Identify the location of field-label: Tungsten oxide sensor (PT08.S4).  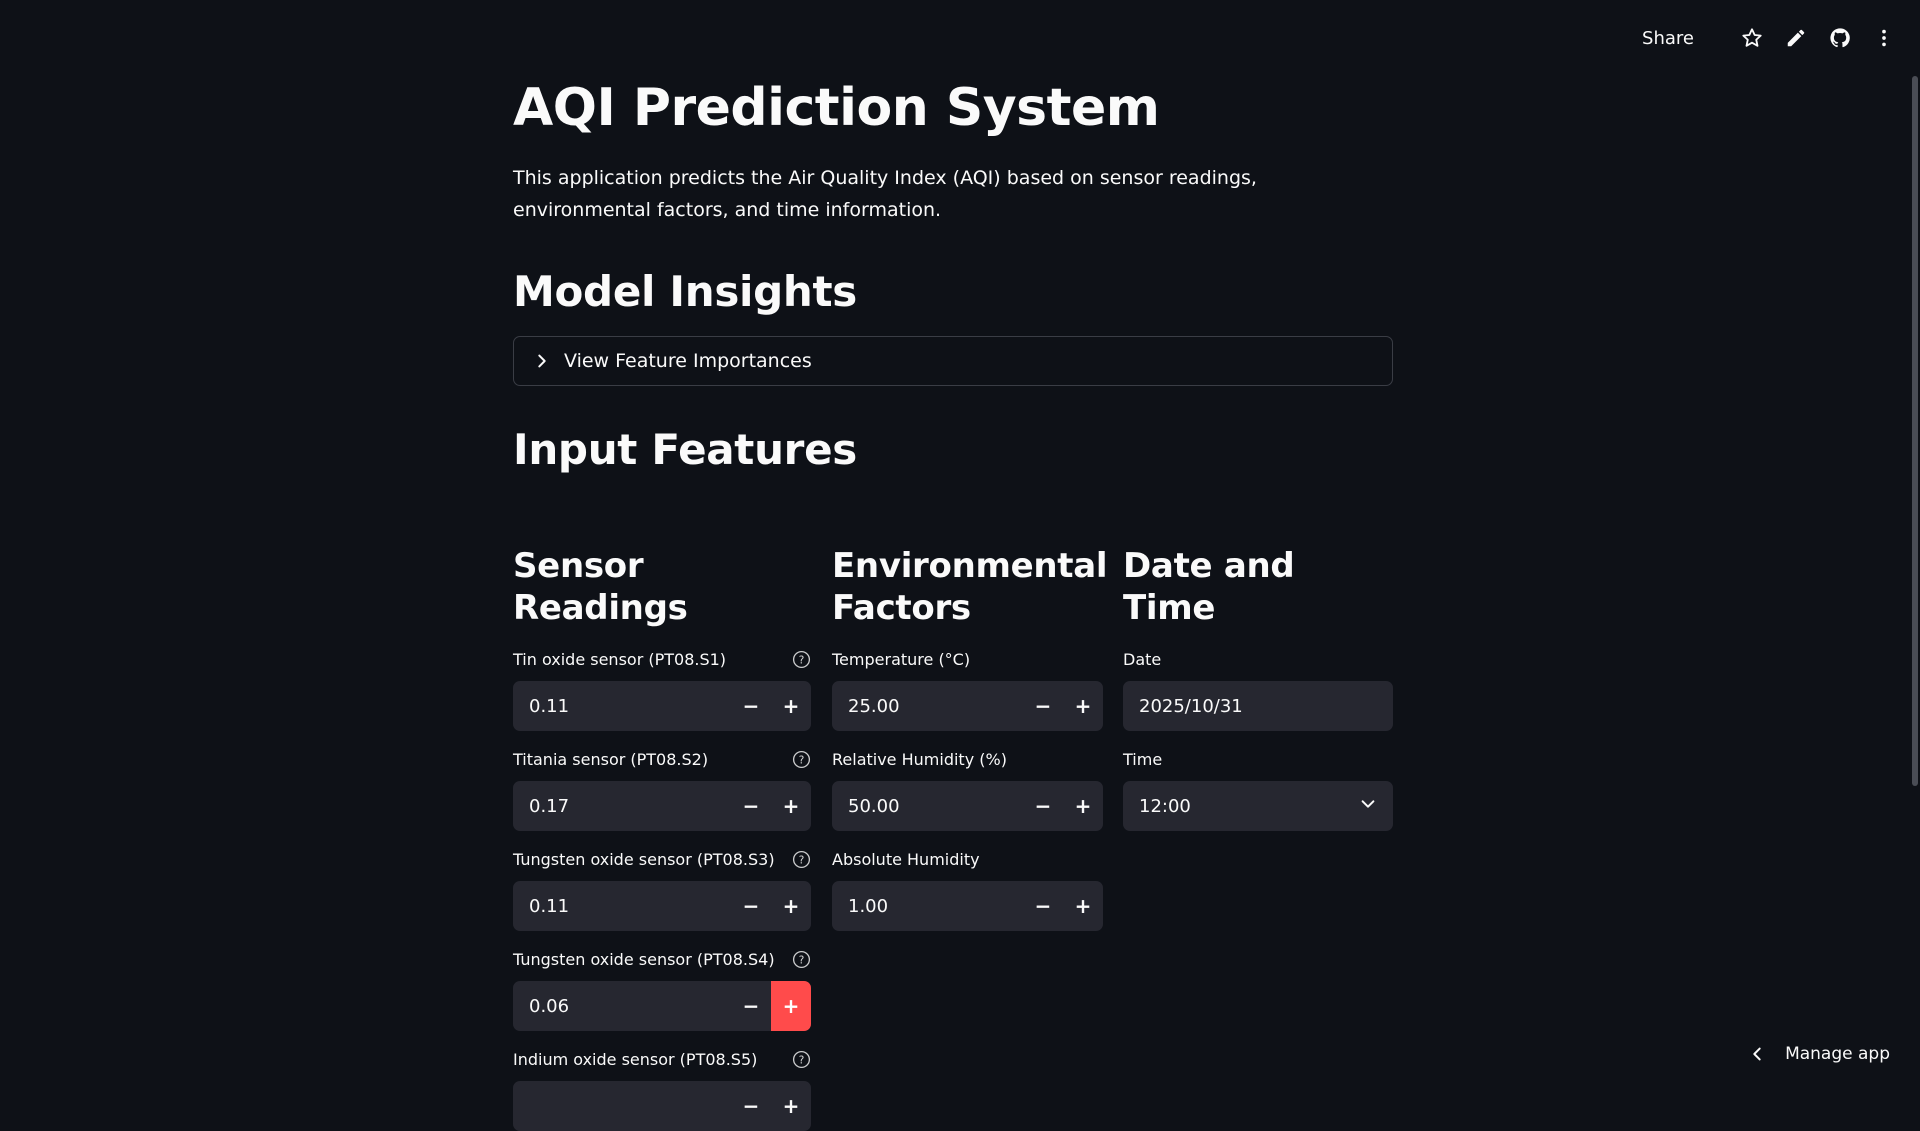
(644, 959).